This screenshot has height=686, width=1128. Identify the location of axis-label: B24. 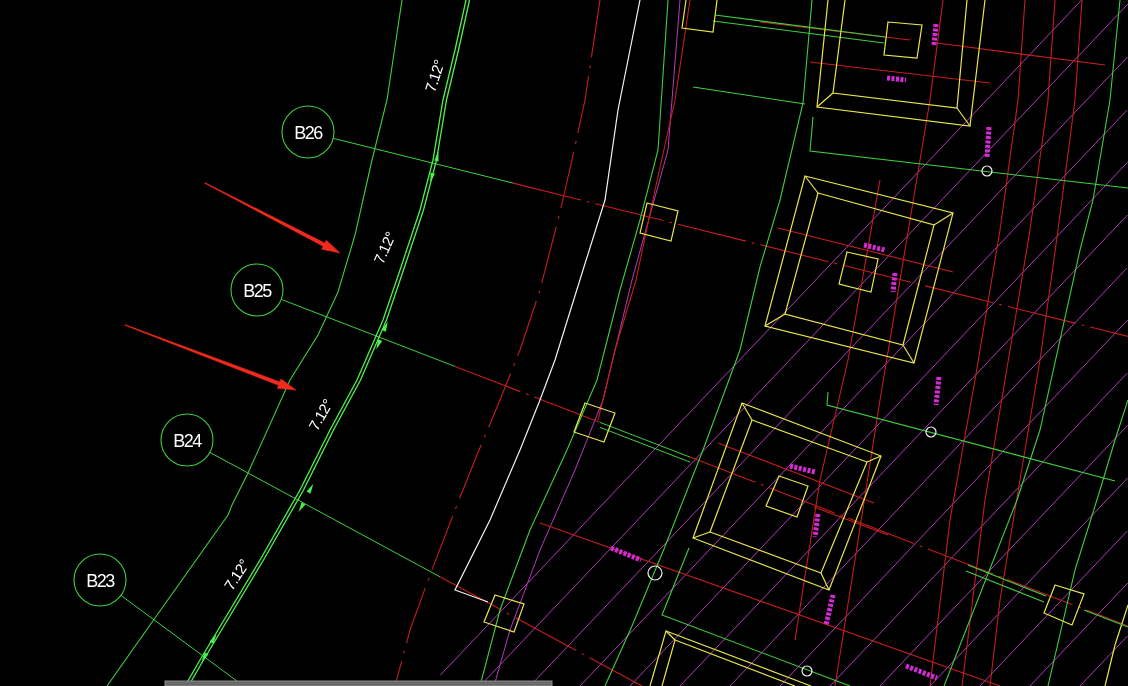
(187, 440).